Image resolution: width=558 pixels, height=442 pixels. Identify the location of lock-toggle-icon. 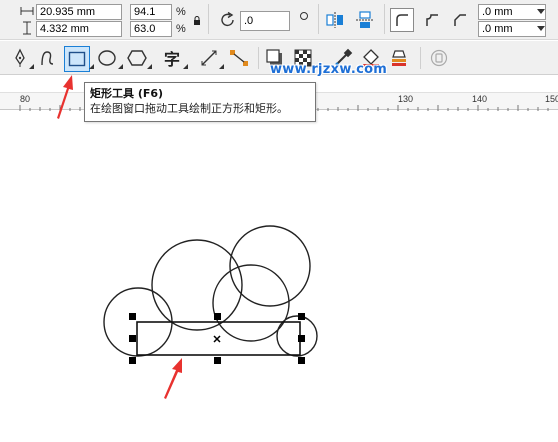
(439, 58).